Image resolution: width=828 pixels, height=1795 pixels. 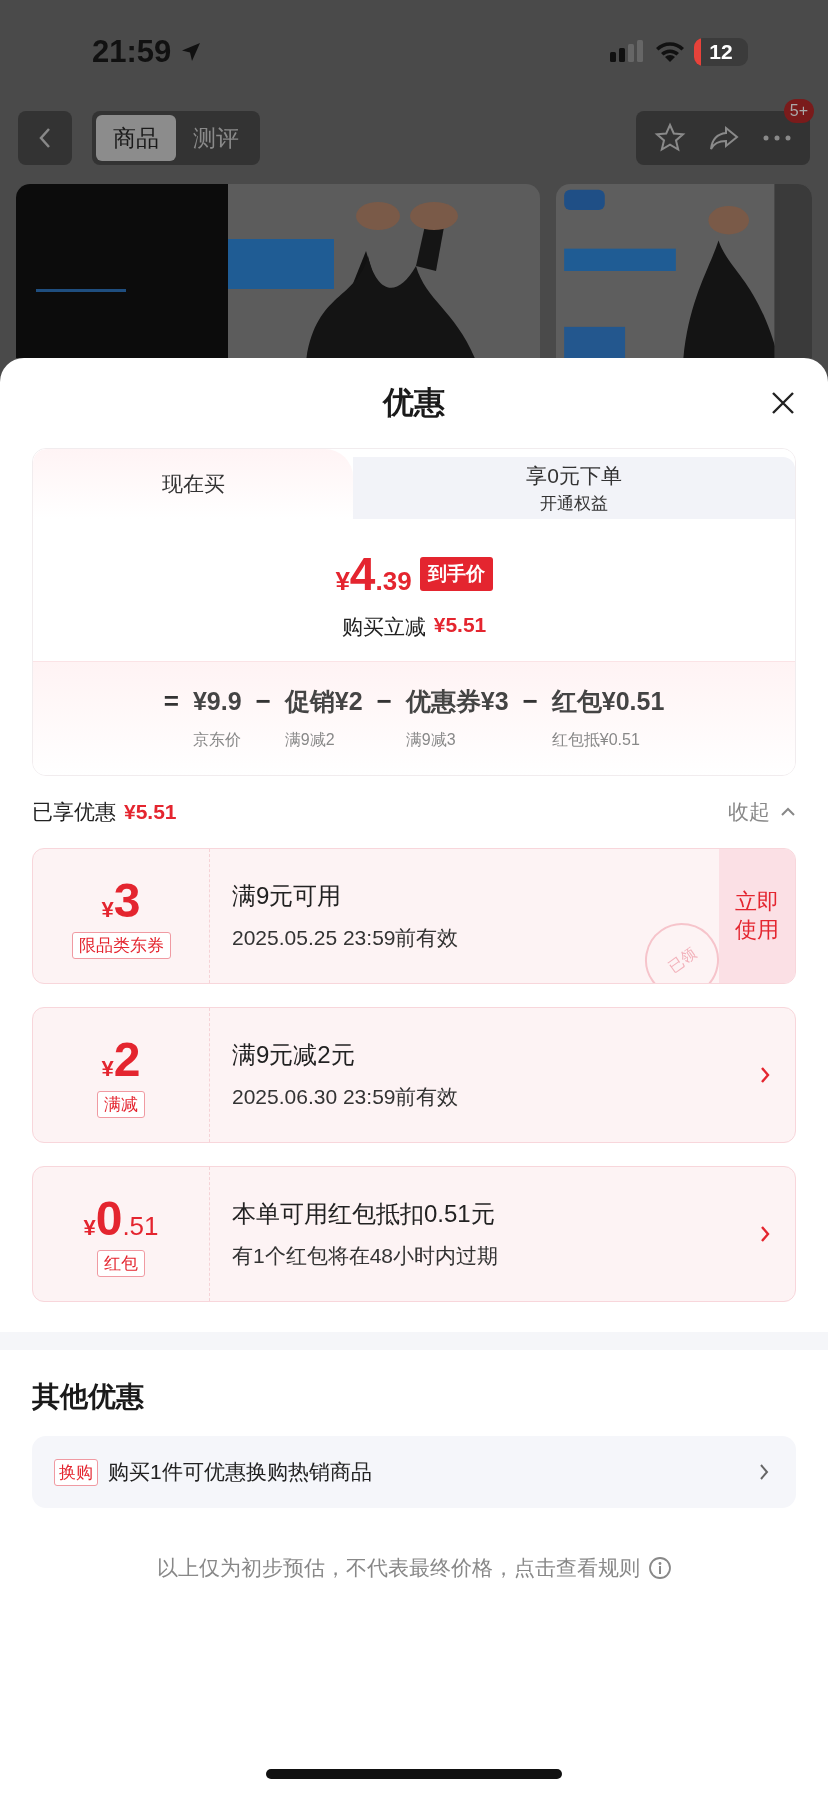 I want to click on breakdown-amount: 红包¥0.51, so click(x=608, y=701).